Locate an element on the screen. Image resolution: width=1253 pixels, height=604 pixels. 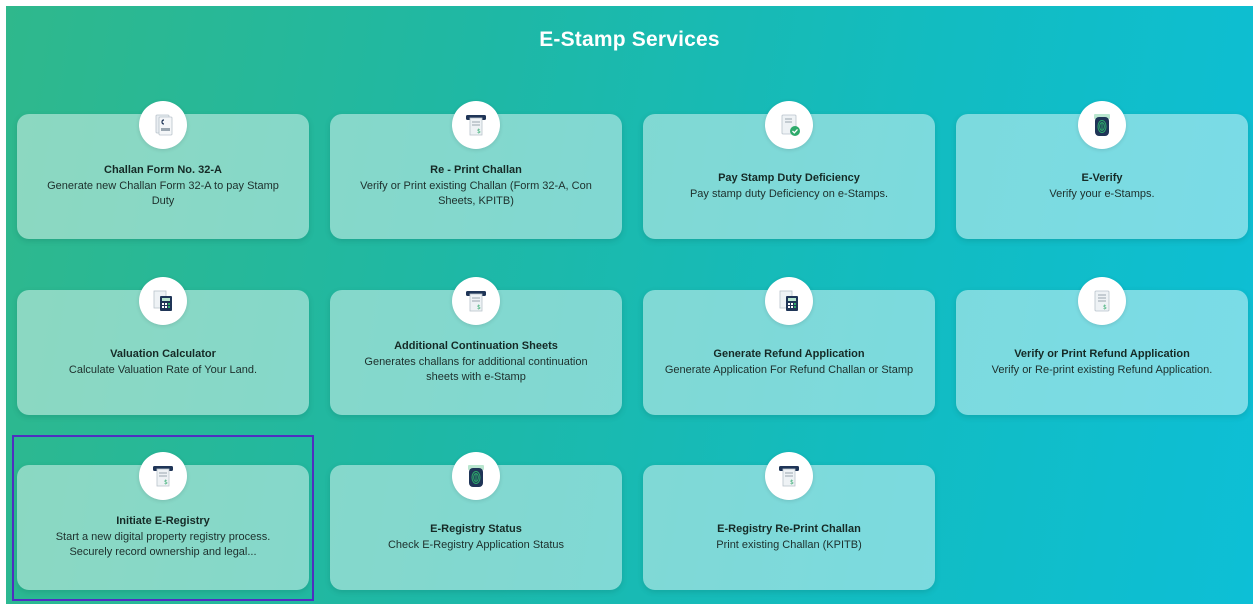
card-title: Challan Form No. 32-A is located at coordinates (163, 170).